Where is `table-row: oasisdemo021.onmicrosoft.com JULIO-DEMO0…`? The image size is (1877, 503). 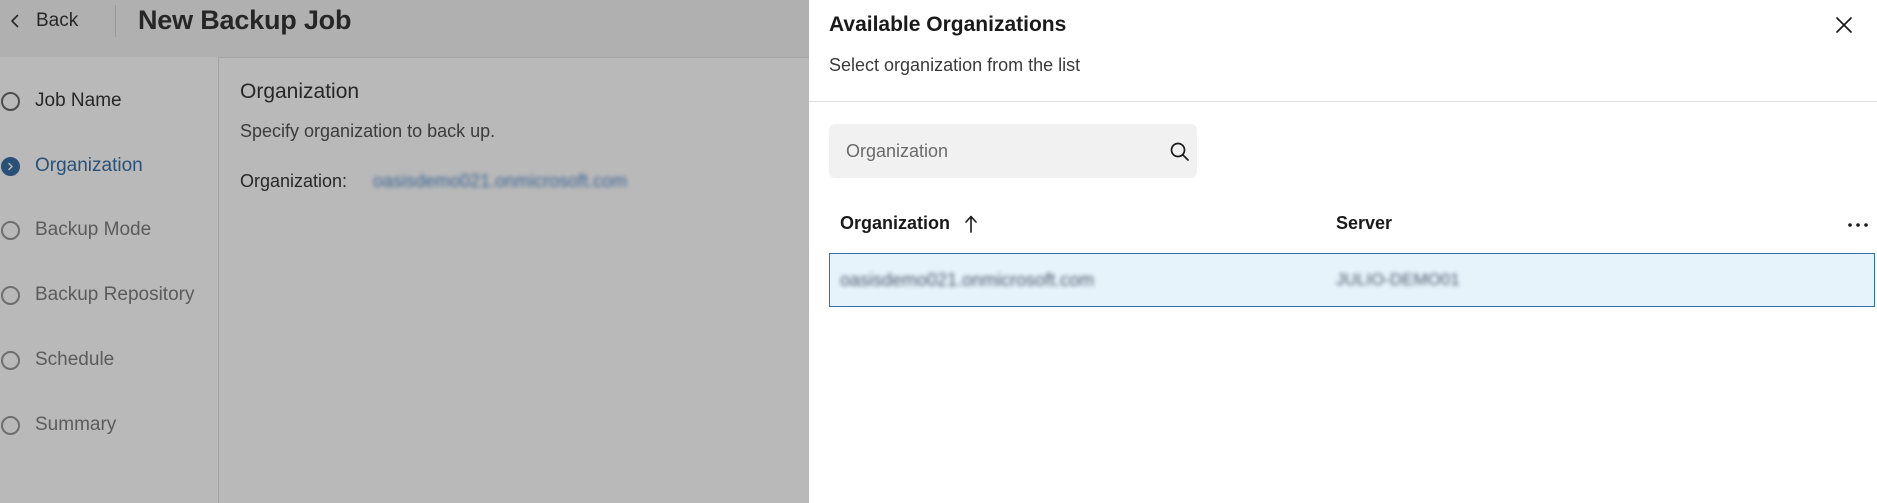
table-row: oasisdemo021.onmicrosoft.com JULIO-DEMO0… is located at coordinates (1352, 280).